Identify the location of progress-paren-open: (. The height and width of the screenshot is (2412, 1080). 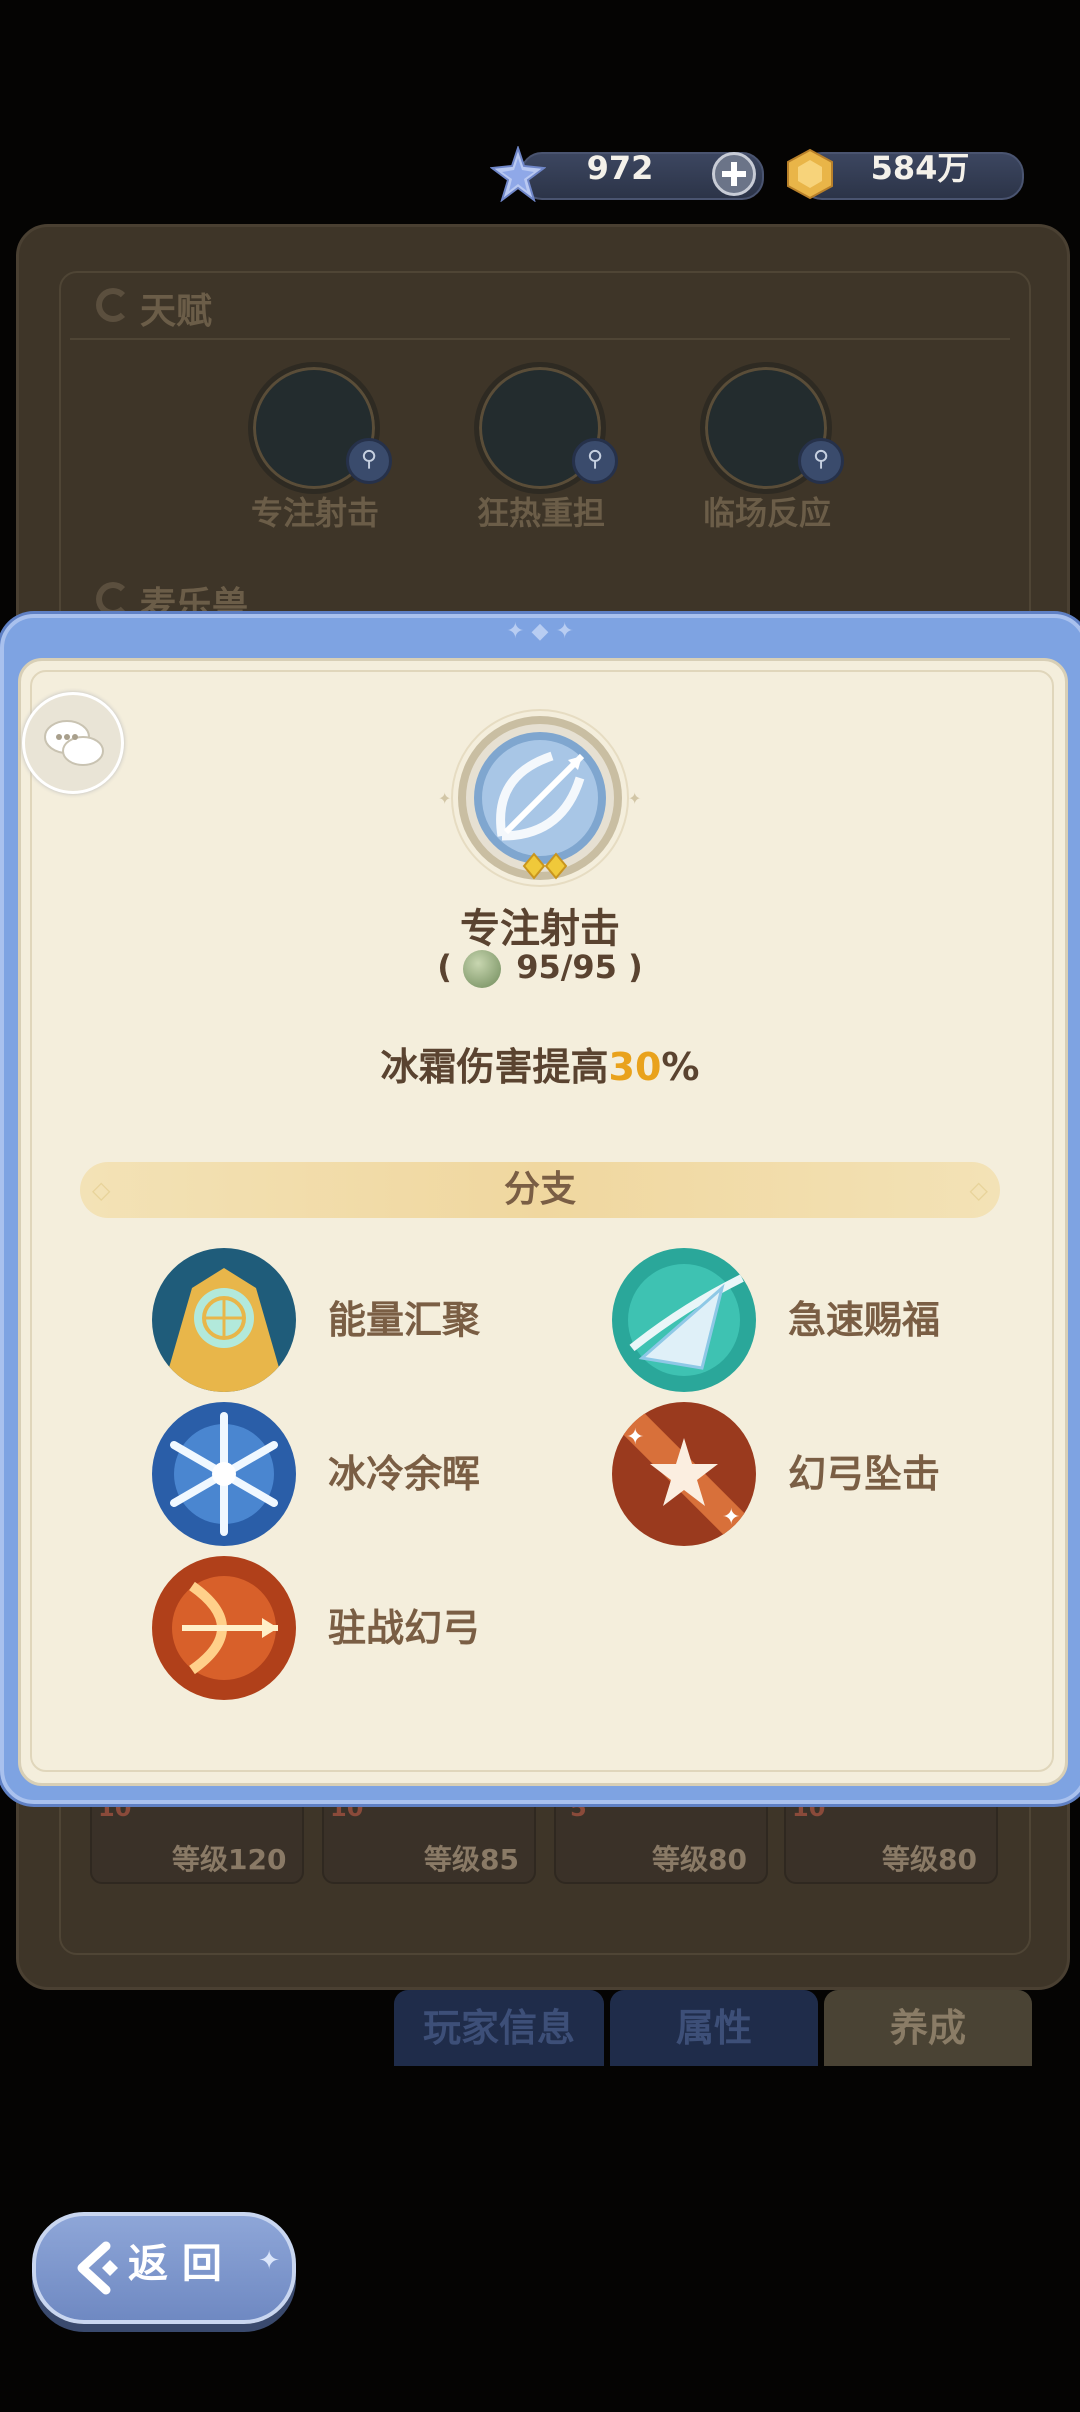
(444, 967).